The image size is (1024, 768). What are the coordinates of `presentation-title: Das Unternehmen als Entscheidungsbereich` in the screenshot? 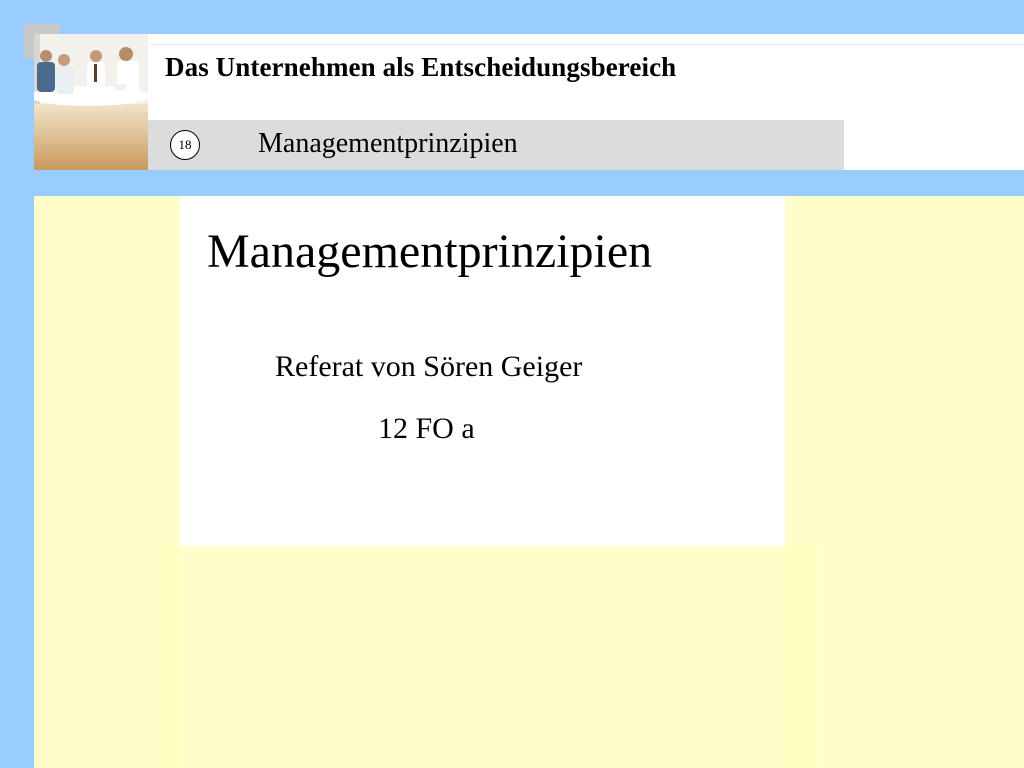 It's located at (421, 67).